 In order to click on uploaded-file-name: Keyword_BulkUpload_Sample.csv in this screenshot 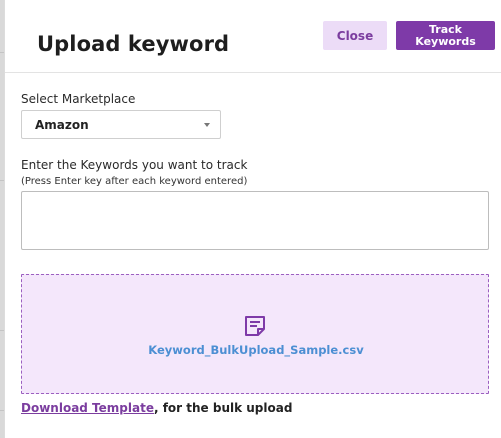, I will do `click(256, 350)`.